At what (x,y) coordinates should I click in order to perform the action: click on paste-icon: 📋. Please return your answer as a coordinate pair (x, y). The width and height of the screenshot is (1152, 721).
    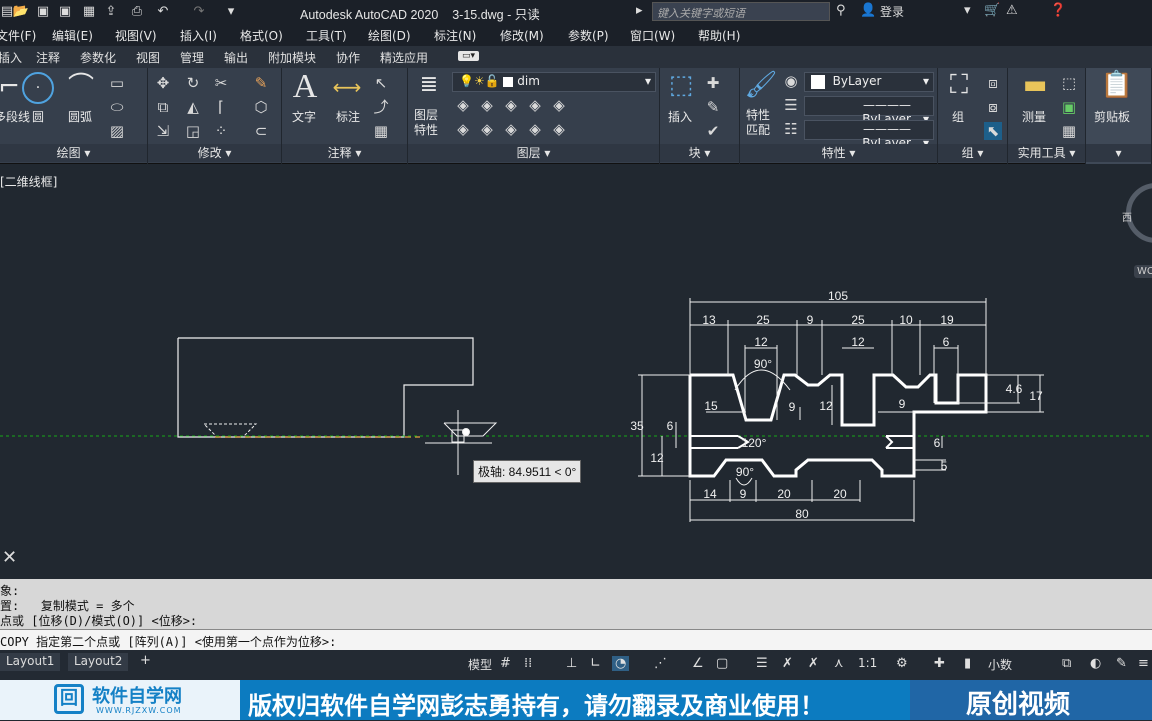
    Looking at the image, I should click on (1117, 86).